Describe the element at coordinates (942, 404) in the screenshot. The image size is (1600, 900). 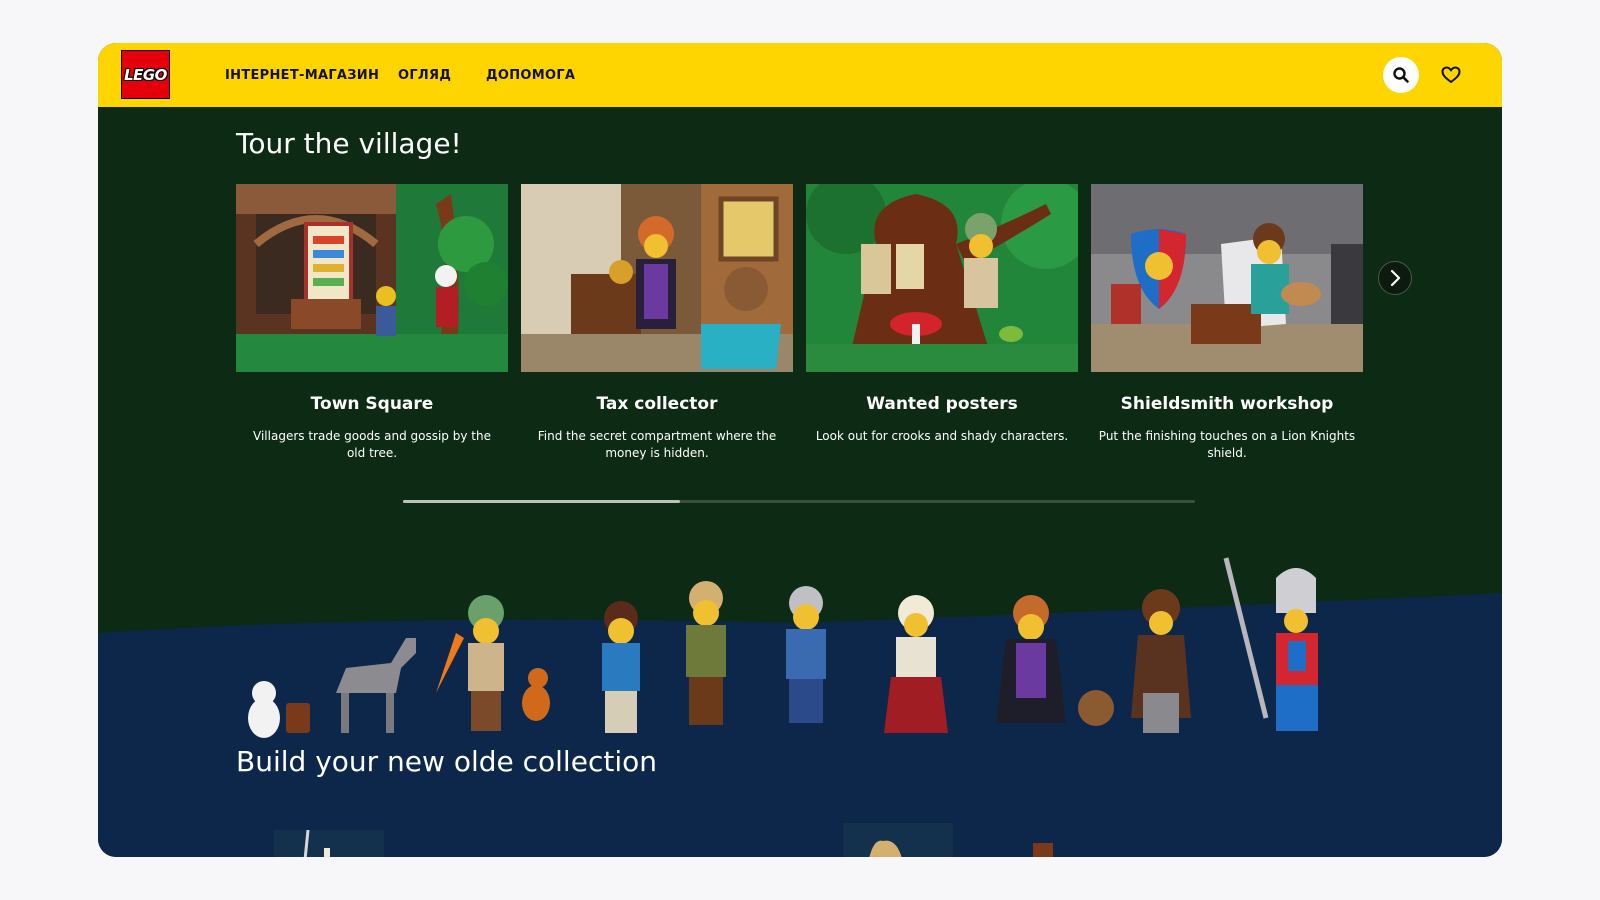
I see `card-title: Wanted posters` at that location.